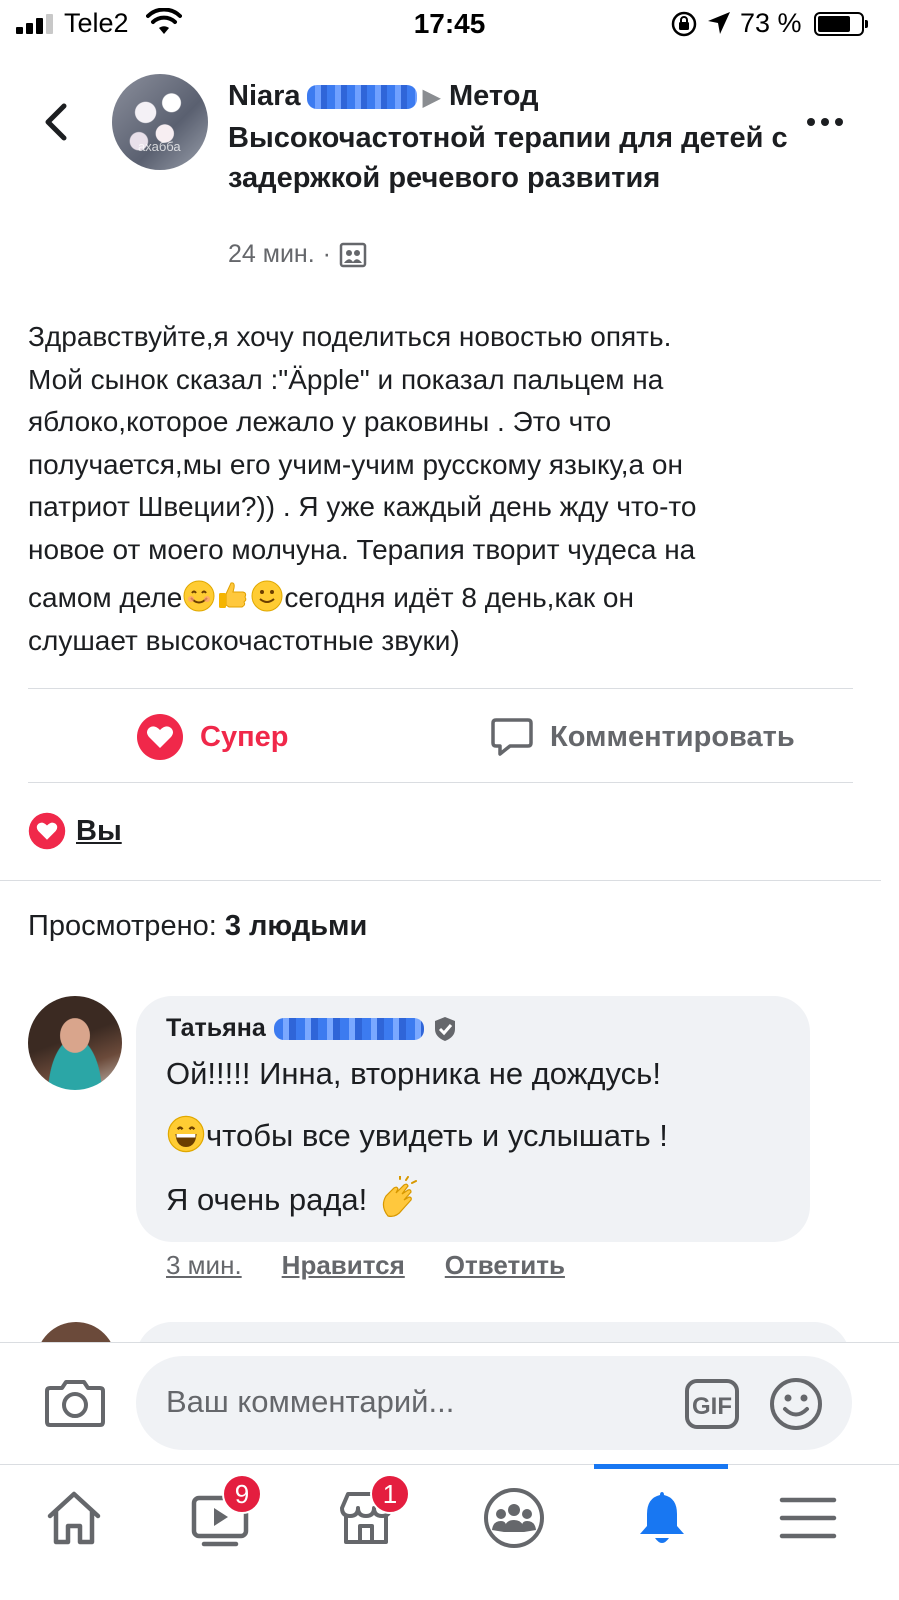 The width and height of the screenshot is (899, 1600). What do you see at coordinates (271, 254) in the screenshot?
I see `post-time: 24 мин.` at bounding box center [271, 254].